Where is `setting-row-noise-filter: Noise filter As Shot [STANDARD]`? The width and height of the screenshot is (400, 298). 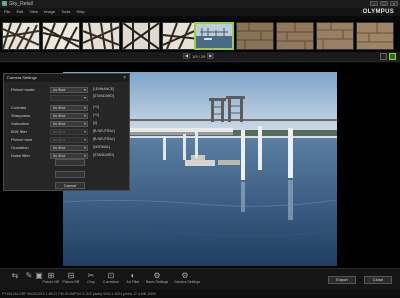
setting-row-noise-filter: Noise filter As Shot [STANDARD] is located at coordinates (67, 155).